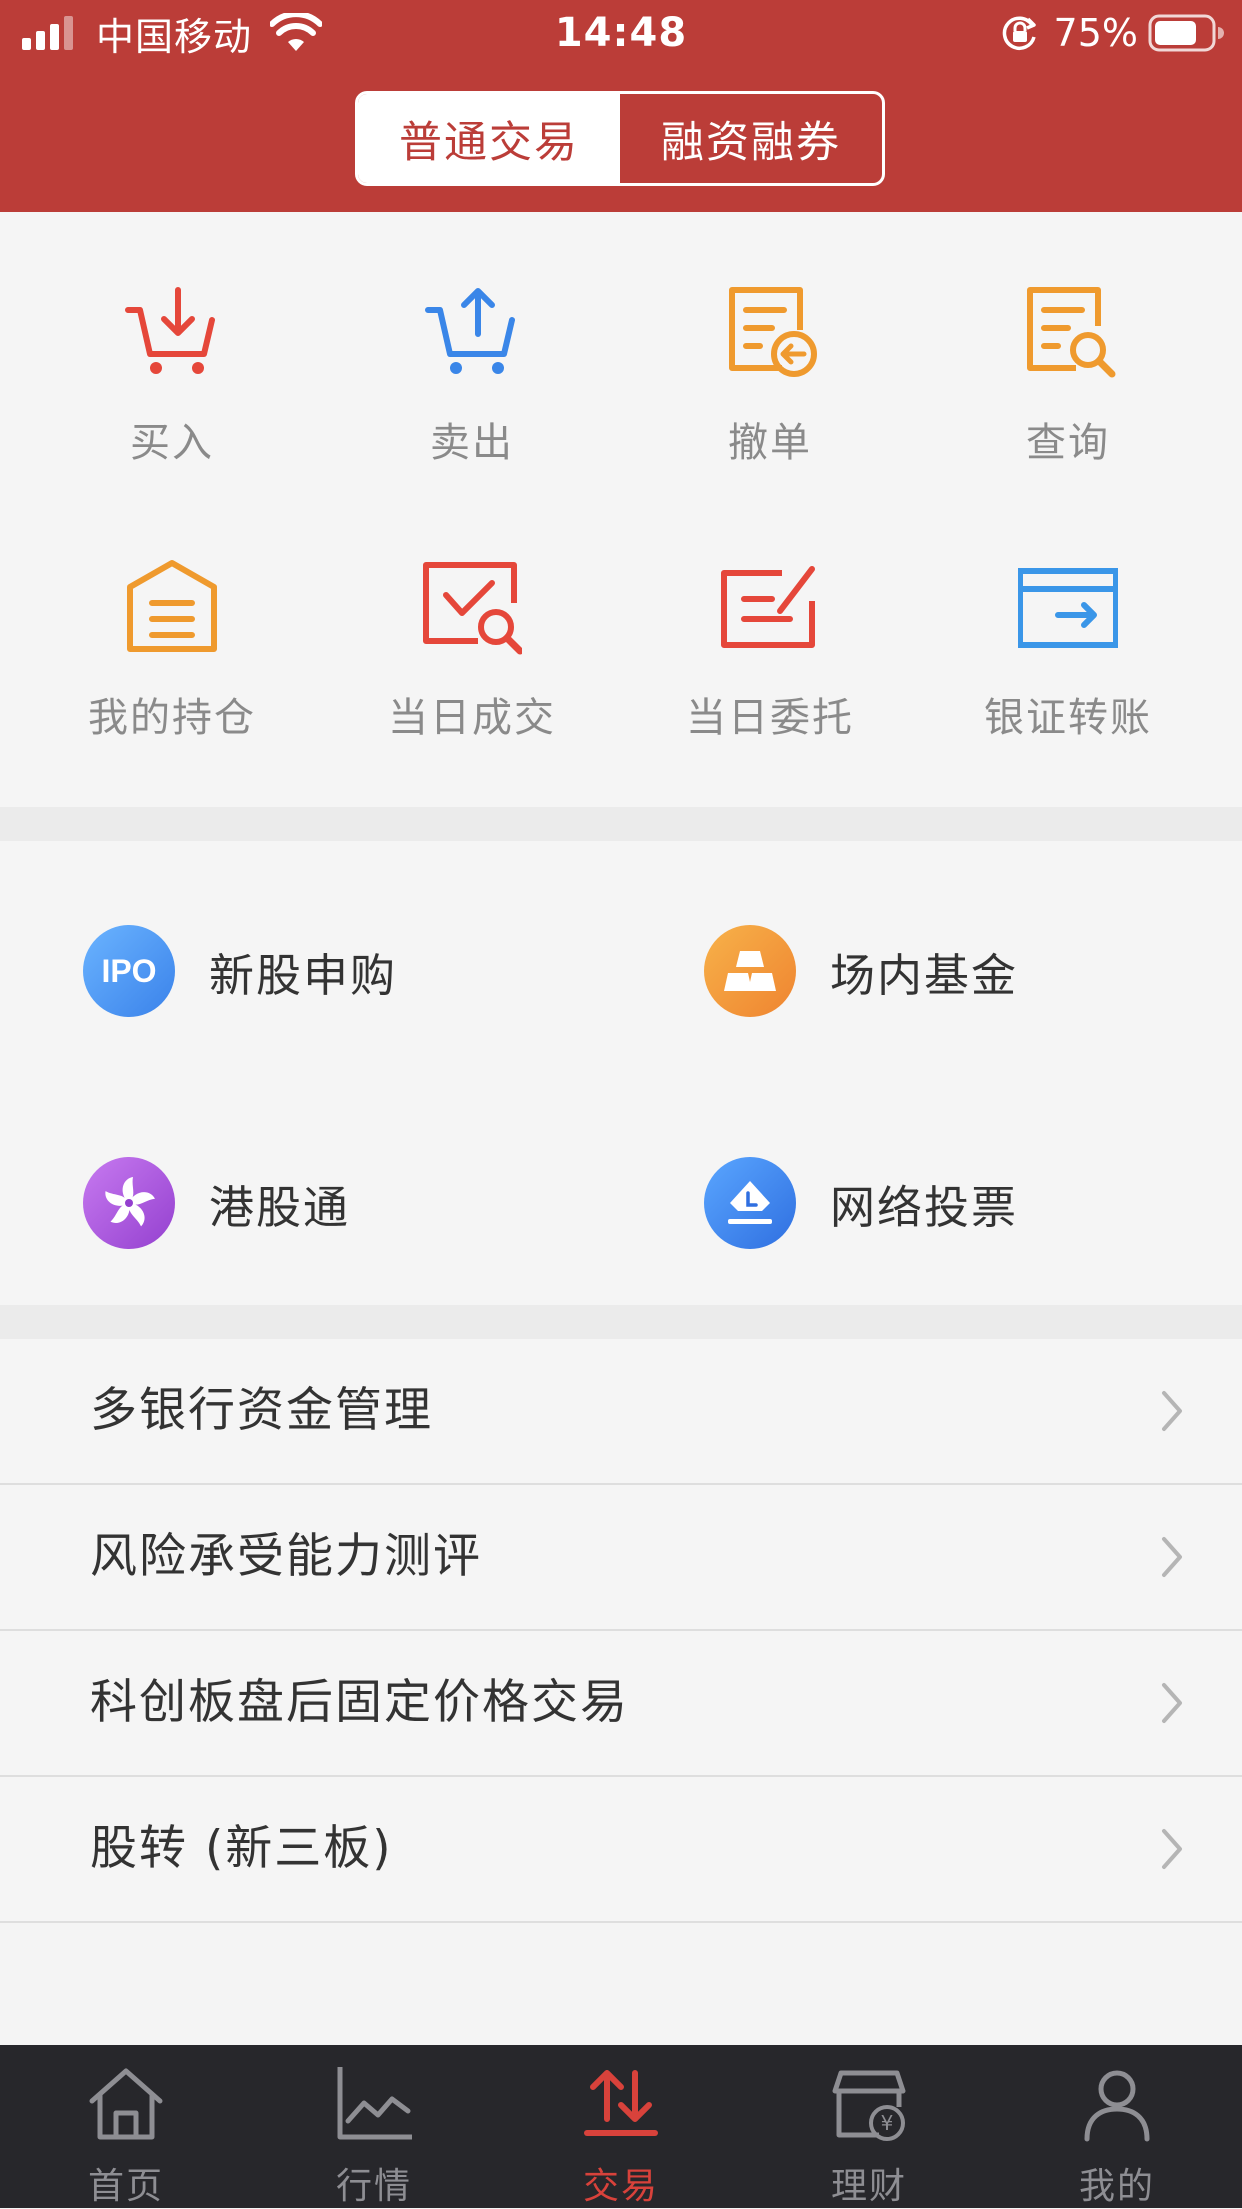 Image resolution: width=1242 pixels, height=2209 pixels. What do you see at coordinates (924, 975) in the screenshot?
I see `exchange-fund-label: 场内基金` at bounding box center [924, 975].